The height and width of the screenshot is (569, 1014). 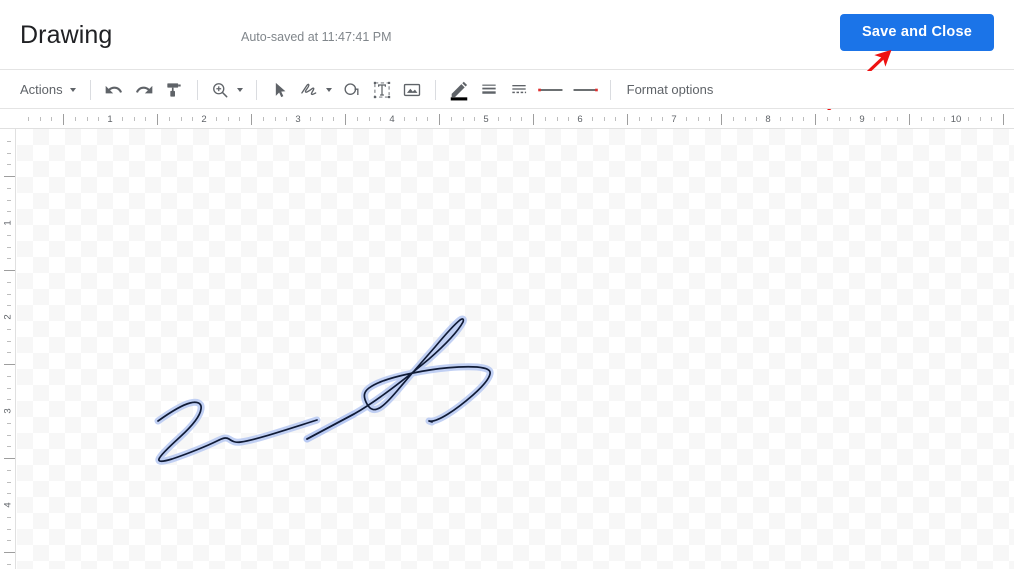 I want to click on zoom-button, so click(x=227, y=90).